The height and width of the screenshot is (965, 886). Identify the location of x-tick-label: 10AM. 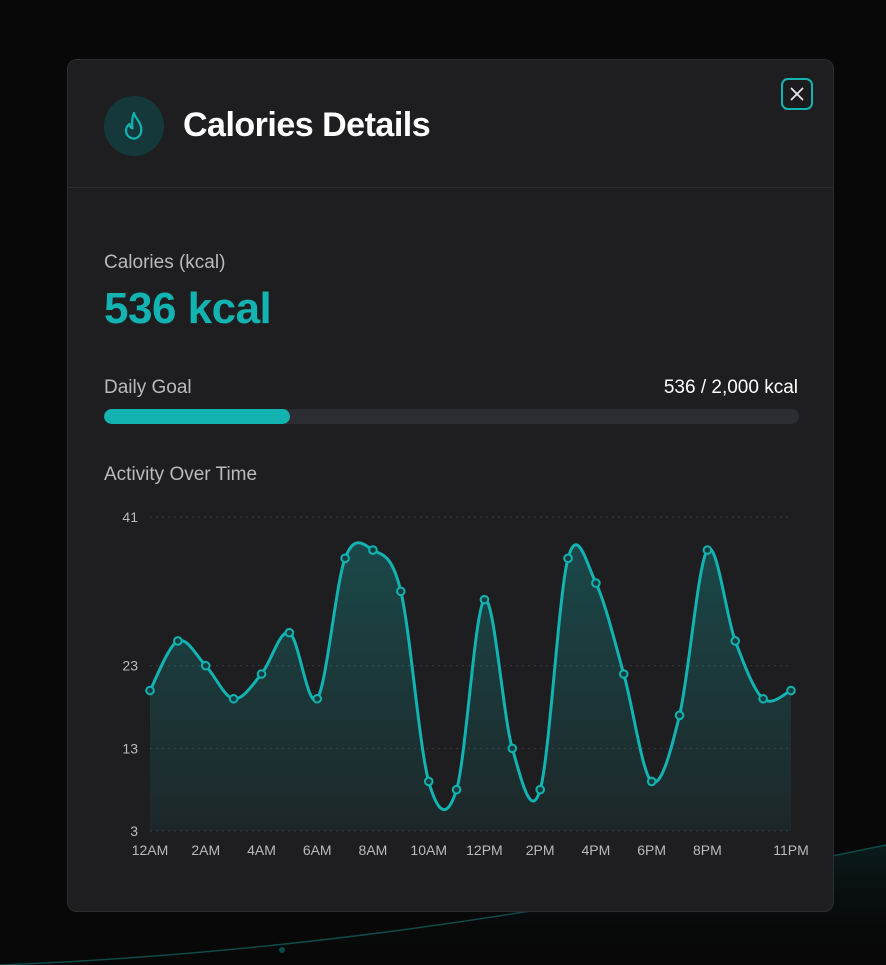
(428, 850).